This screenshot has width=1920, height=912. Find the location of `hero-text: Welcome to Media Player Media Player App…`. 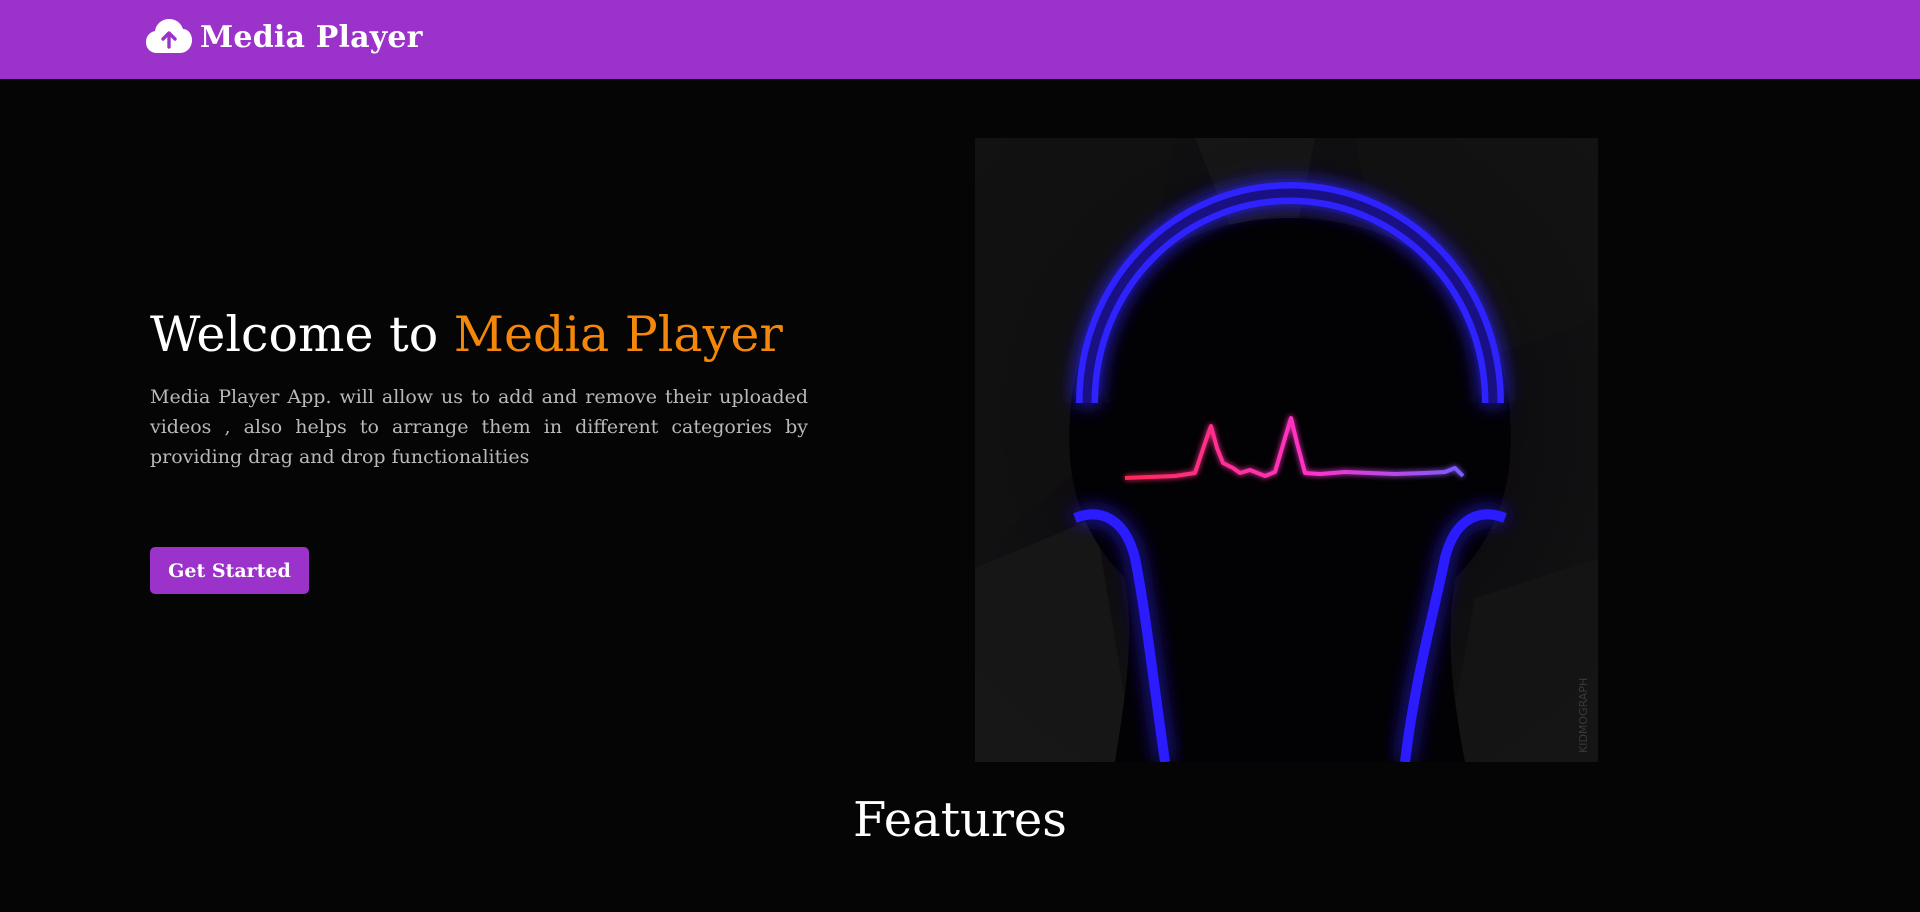

hero-text: Welcome to Media Player Media Player App… is located at coordinates (479, 388).